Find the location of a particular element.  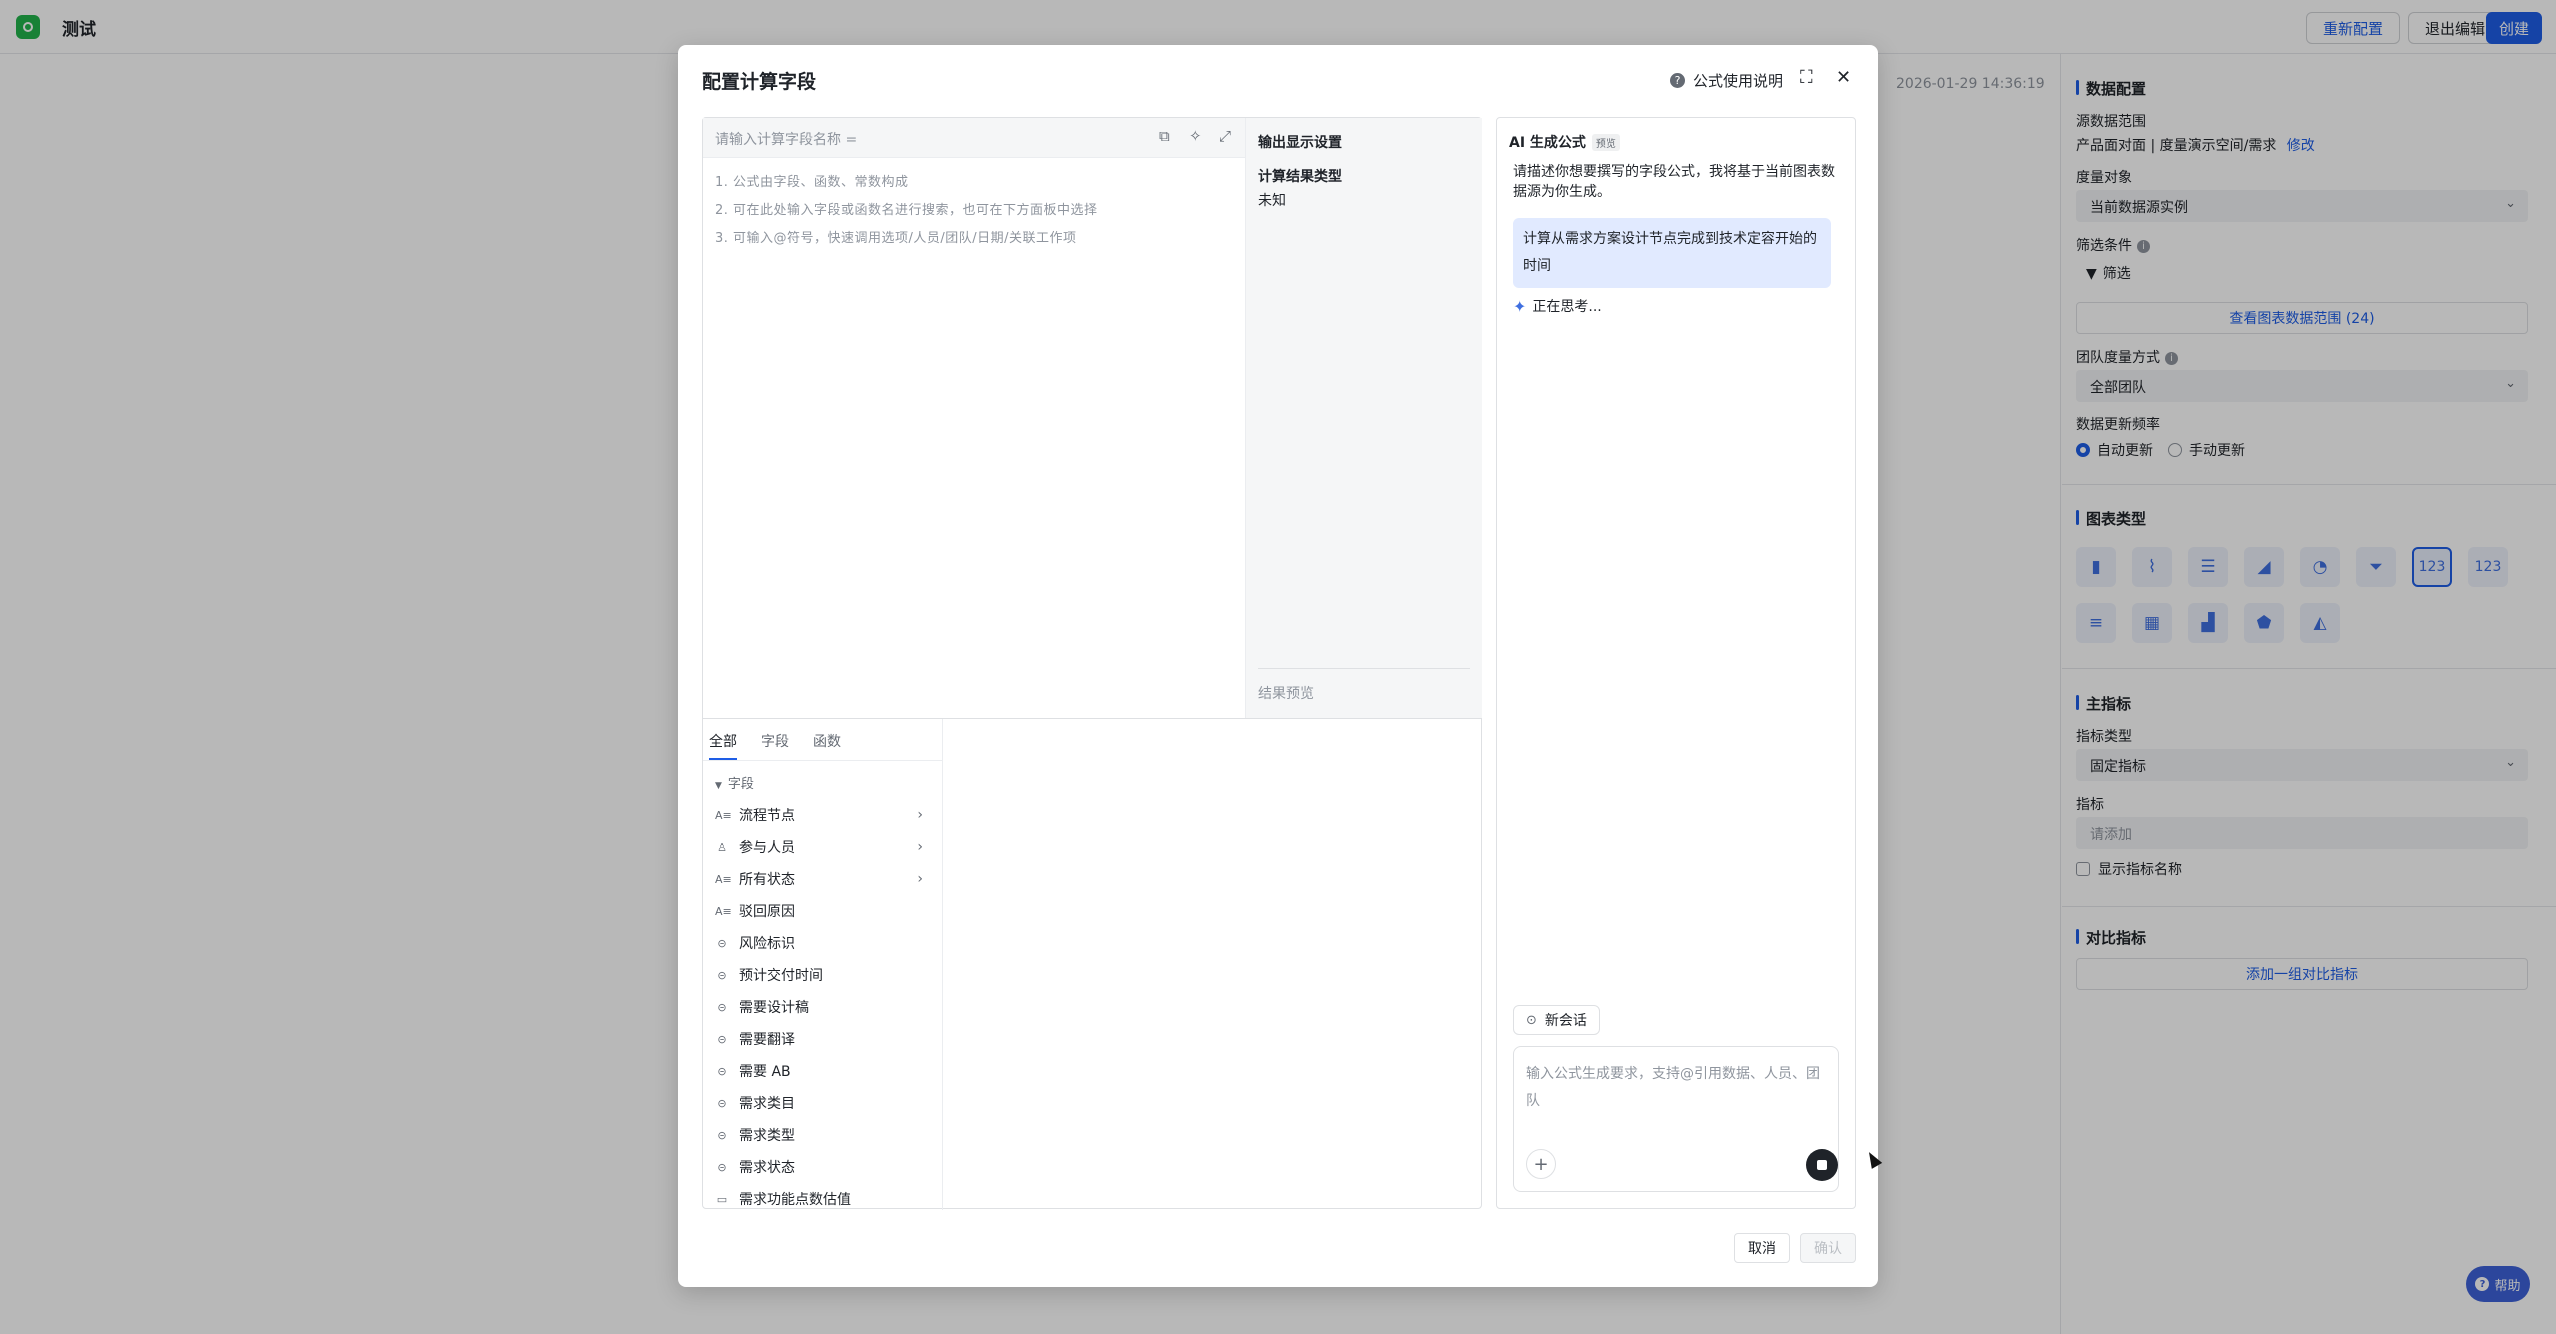

copy-icon: ⧉ is located at coordinates (1164, 136).